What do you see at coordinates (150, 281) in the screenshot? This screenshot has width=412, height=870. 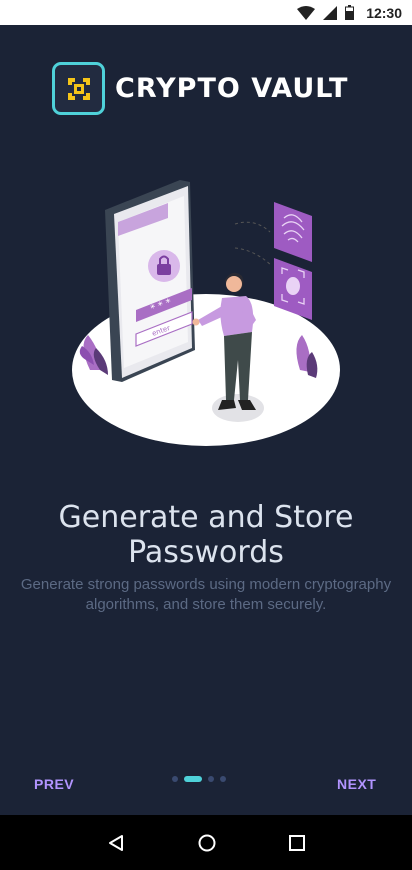 I see `phone-graphic: * * * enter` at bounding box center [150, 281].